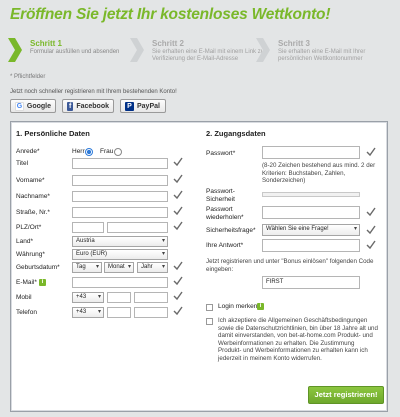  Describe the element at coordinates (311, 152) in the screenshot. I see `passwort-input` at that location.